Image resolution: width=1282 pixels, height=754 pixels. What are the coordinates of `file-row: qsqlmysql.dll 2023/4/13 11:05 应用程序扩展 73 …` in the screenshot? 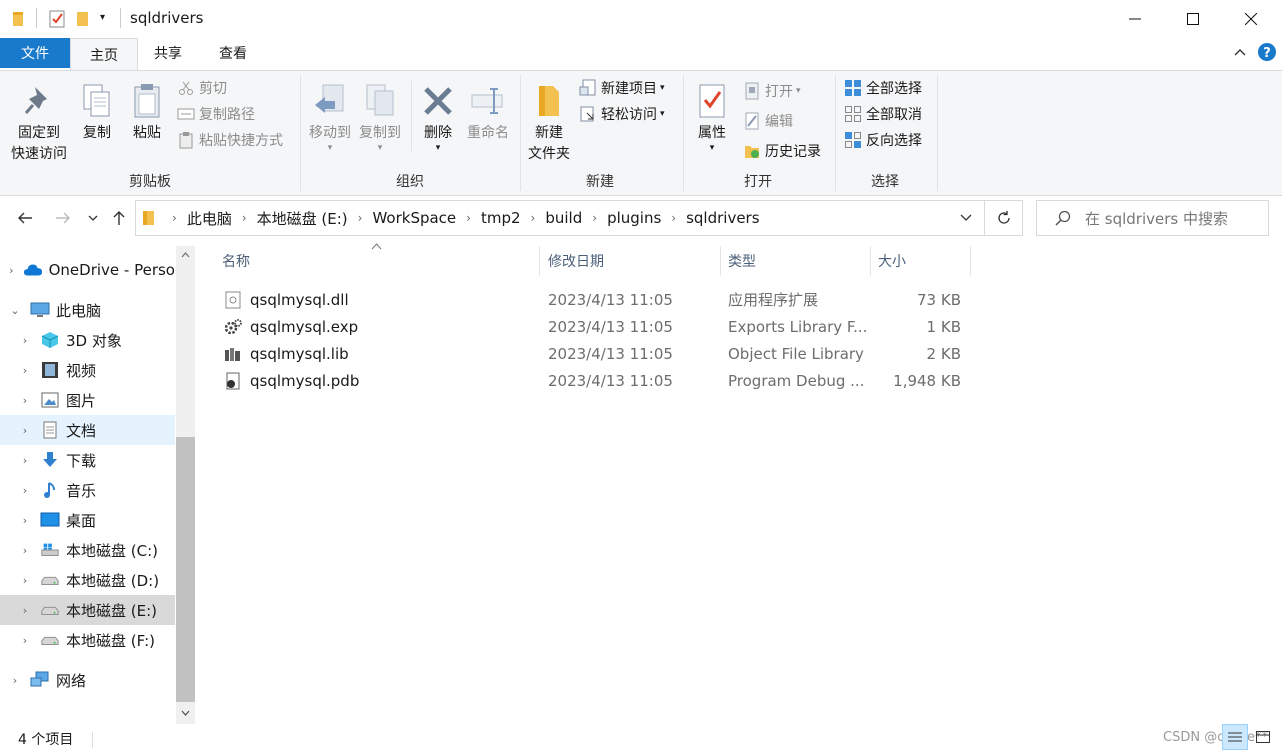 It's located at (597, 299).